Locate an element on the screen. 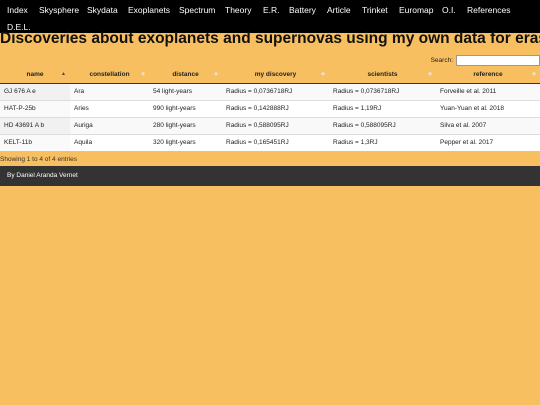 The width and height of the screenshot is (540, 405). nav-link-battery: Battery is located at coordinates (302, 10).